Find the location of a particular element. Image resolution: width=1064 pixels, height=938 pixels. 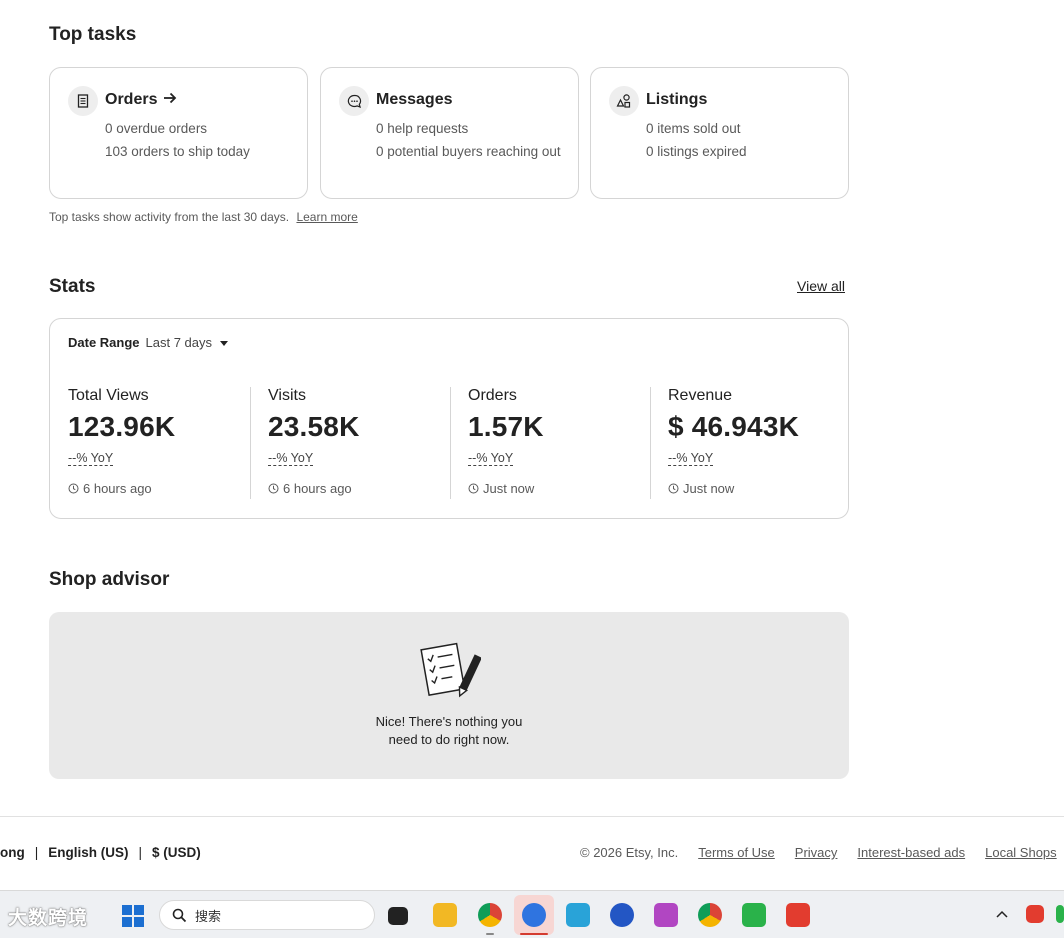

task-line: 103 orders to ship today is located at coordinates (177, 151).